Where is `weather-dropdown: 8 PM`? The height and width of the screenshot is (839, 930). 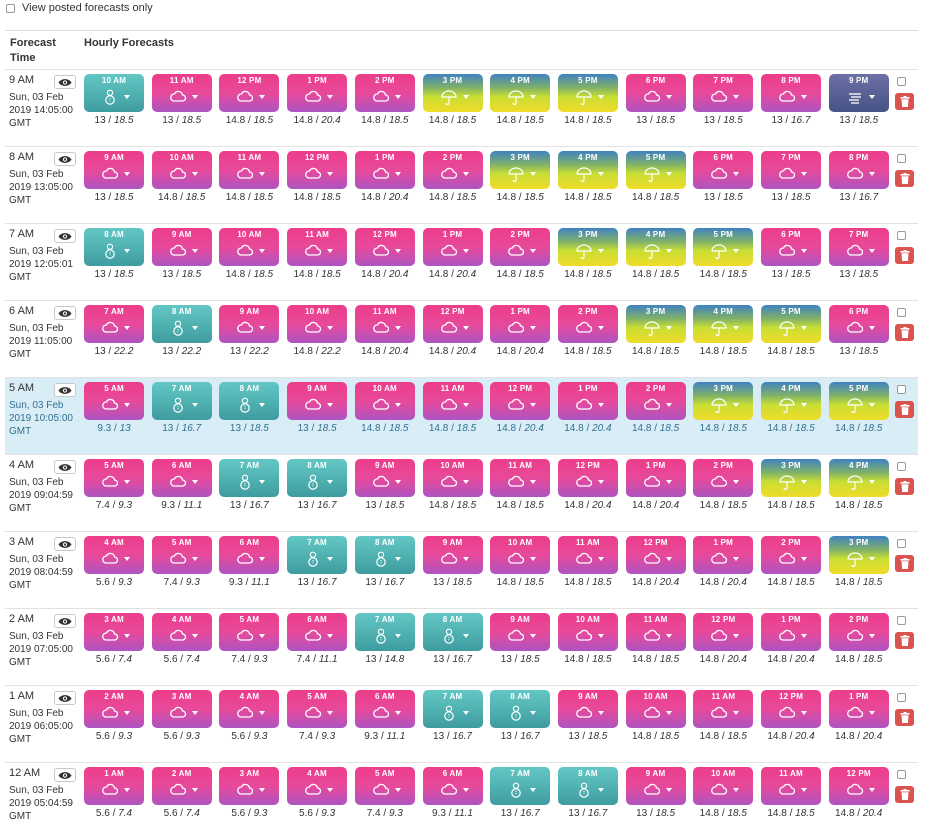 weather-dropdown: 8 PM is located at coordinates (791, 93).